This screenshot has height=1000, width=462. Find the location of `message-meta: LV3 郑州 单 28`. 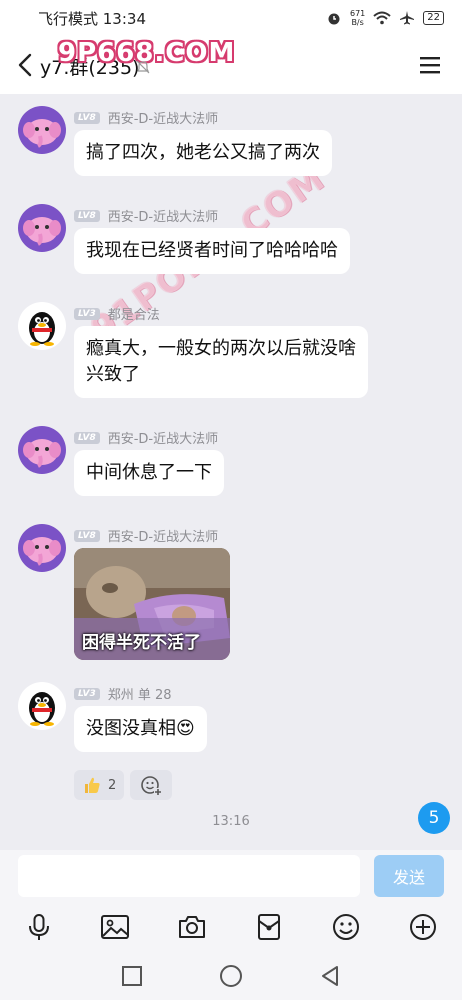

message-meta: LV3 郑州 单 28 is located at coordinates (123, 693).